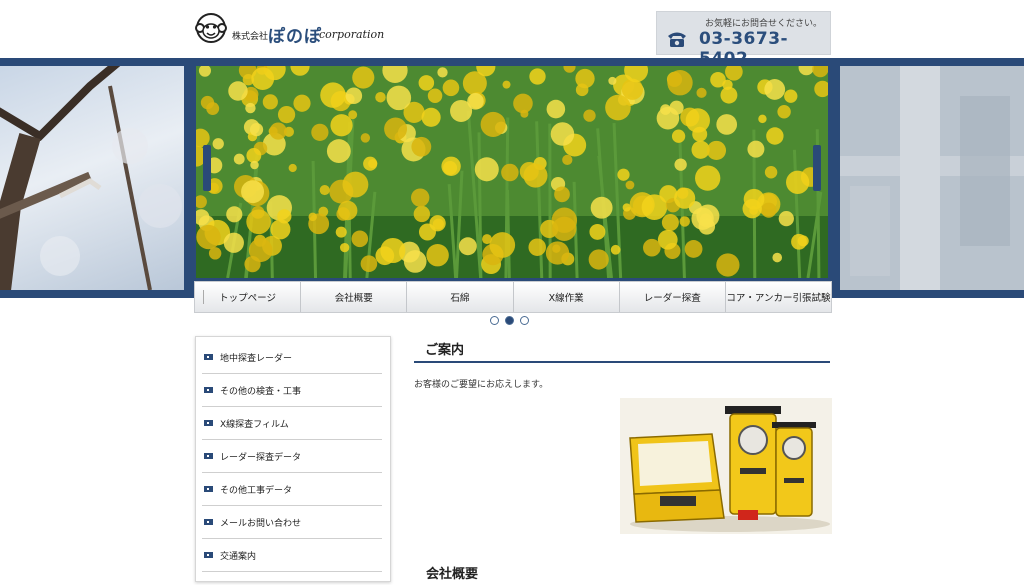 The image size is (1024, 585). What do you see at coordinates (248, 297) in the screenshot?
I see `nav-top-page: トップページ` at bounding box center [248, 297].